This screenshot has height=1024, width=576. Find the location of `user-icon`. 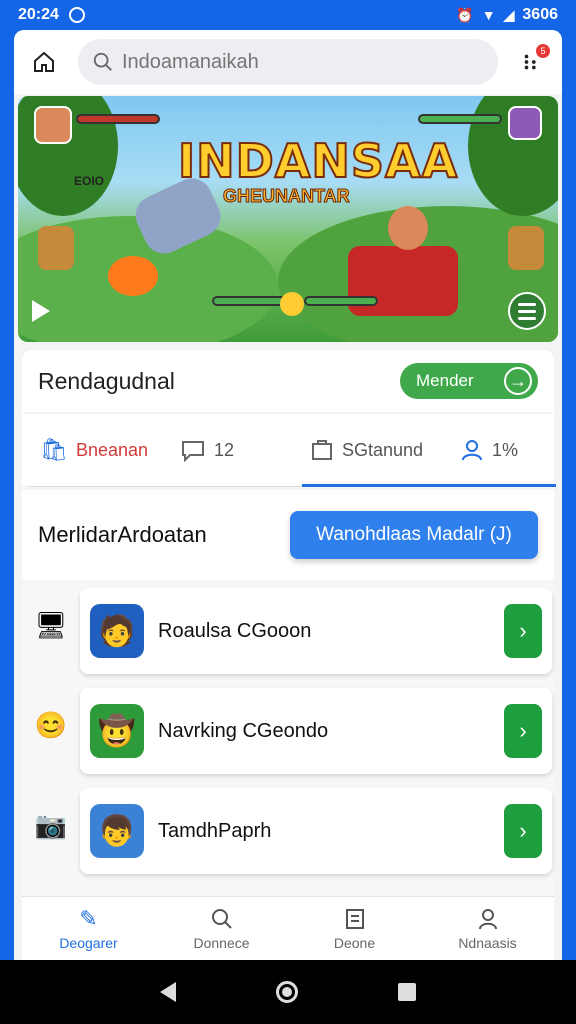

user-icon is located at coordinates (472, 450).